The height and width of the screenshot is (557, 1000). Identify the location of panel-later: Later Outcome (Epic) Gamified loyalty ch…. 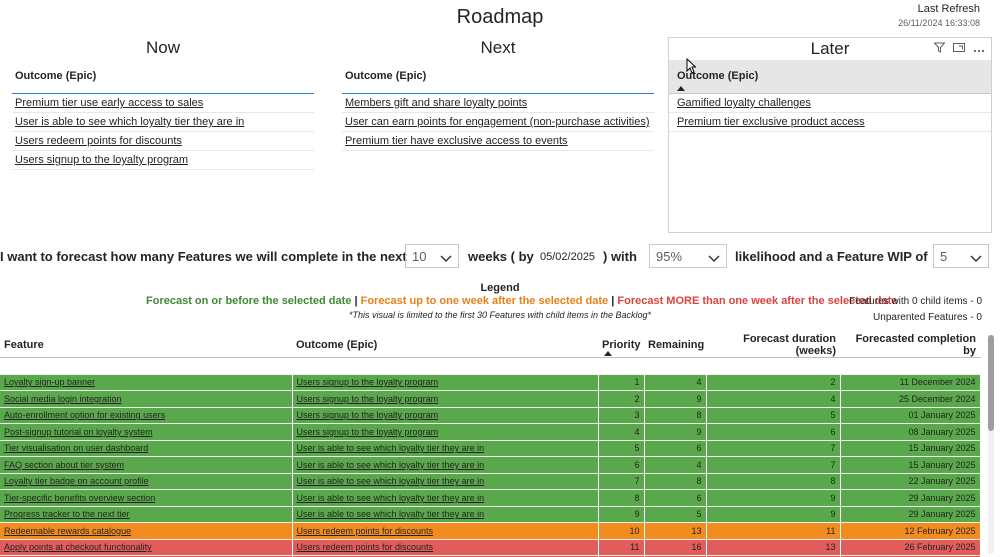
(830, 135).